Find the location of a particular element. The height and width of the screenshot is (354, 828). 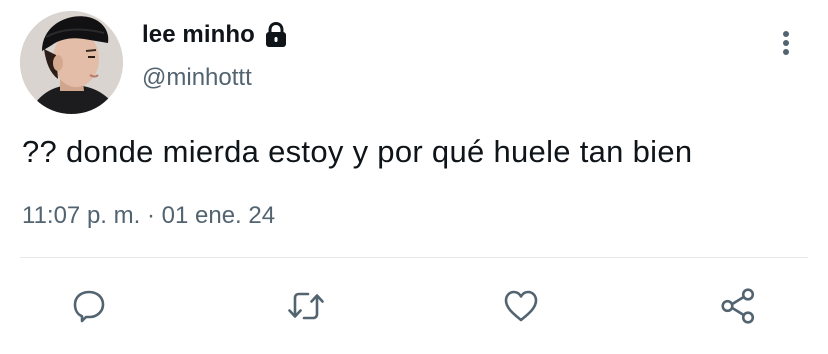

display-name: lee minho is located at coordinates (198, 35).